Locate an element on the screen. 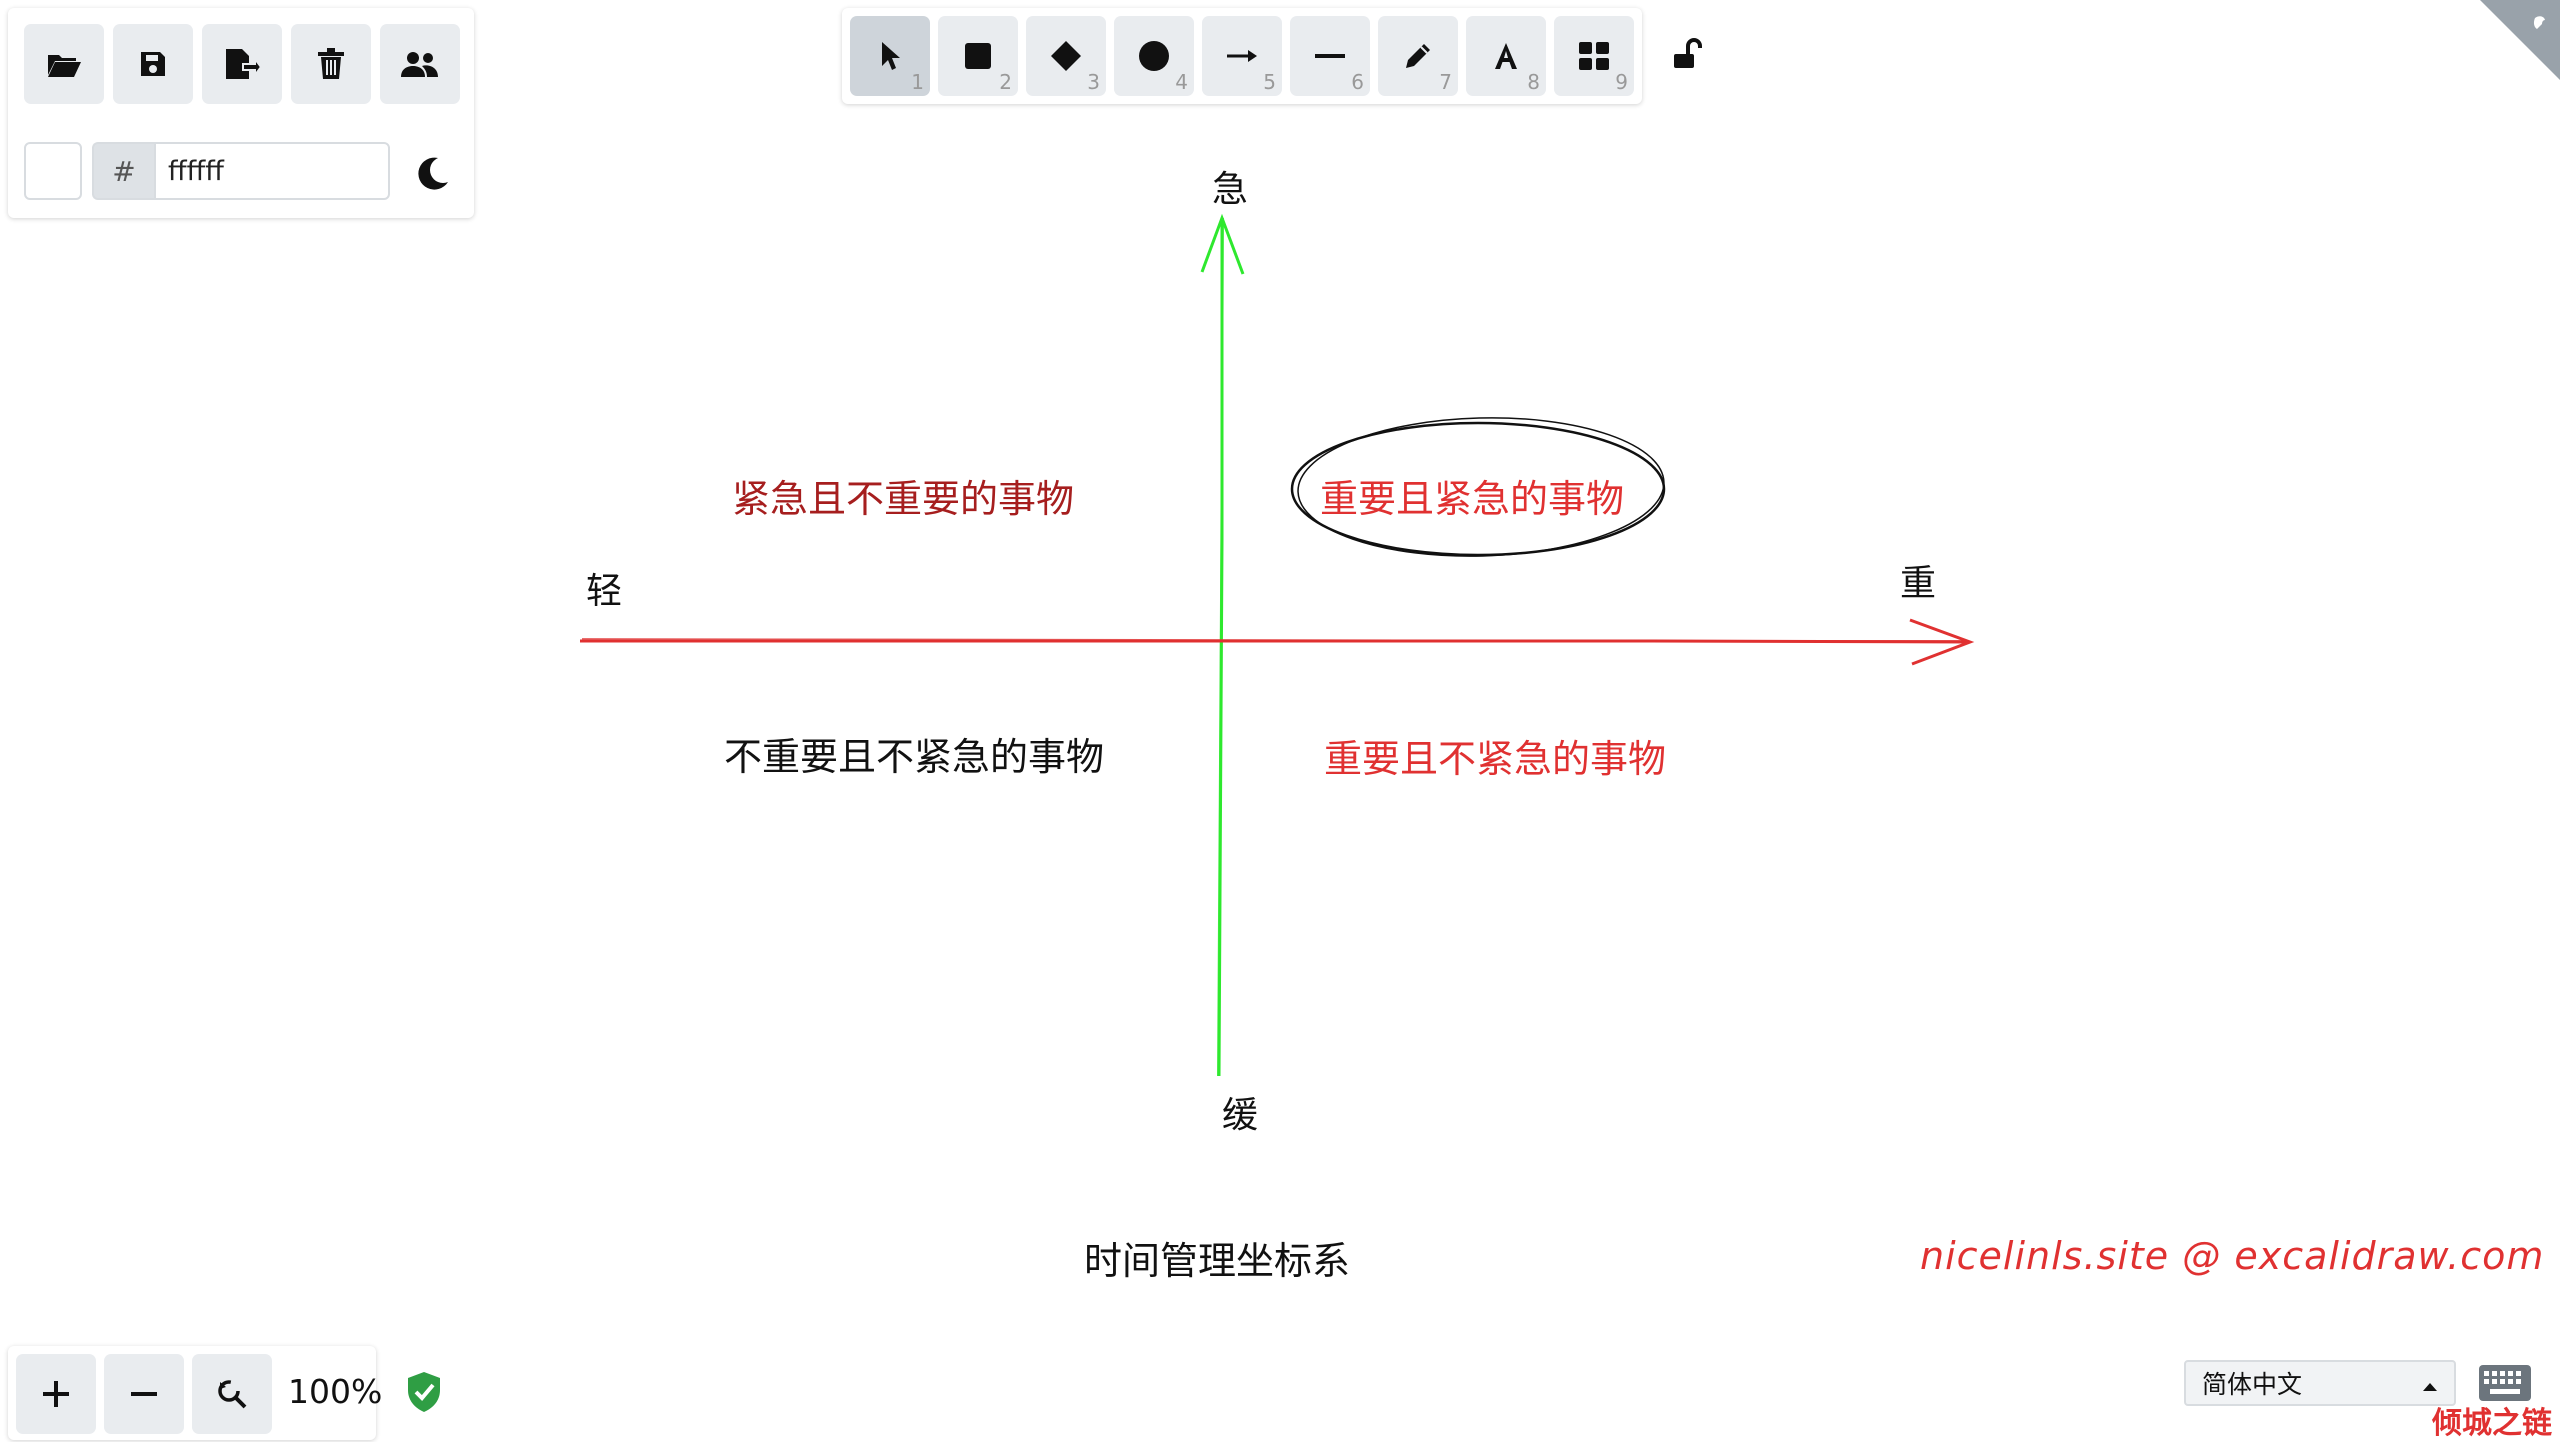 The width and height of the screenshot is (2560, 1442). horizontal-axis-arrow is located at coordinates (1277, 642).